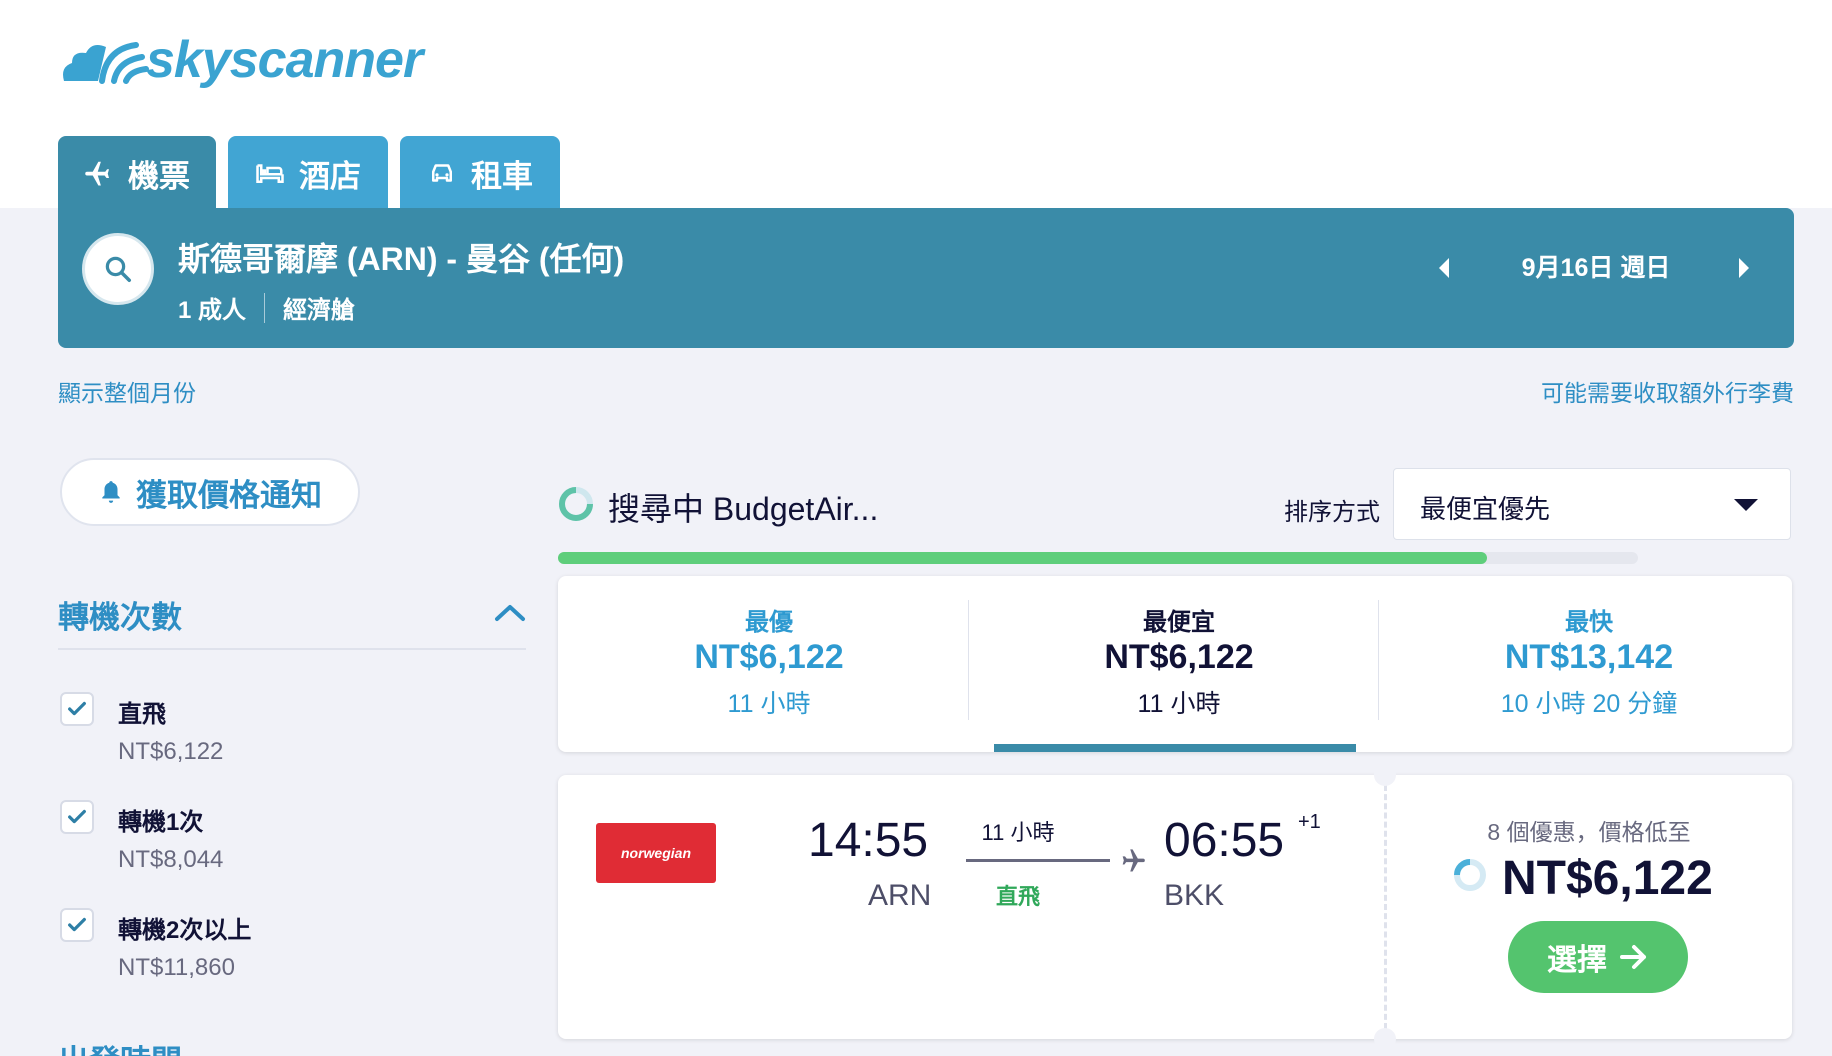  What do you see at coordinates (442, 173) in the screenshot?
I see `car-icon` at bounding box center [442, 173].